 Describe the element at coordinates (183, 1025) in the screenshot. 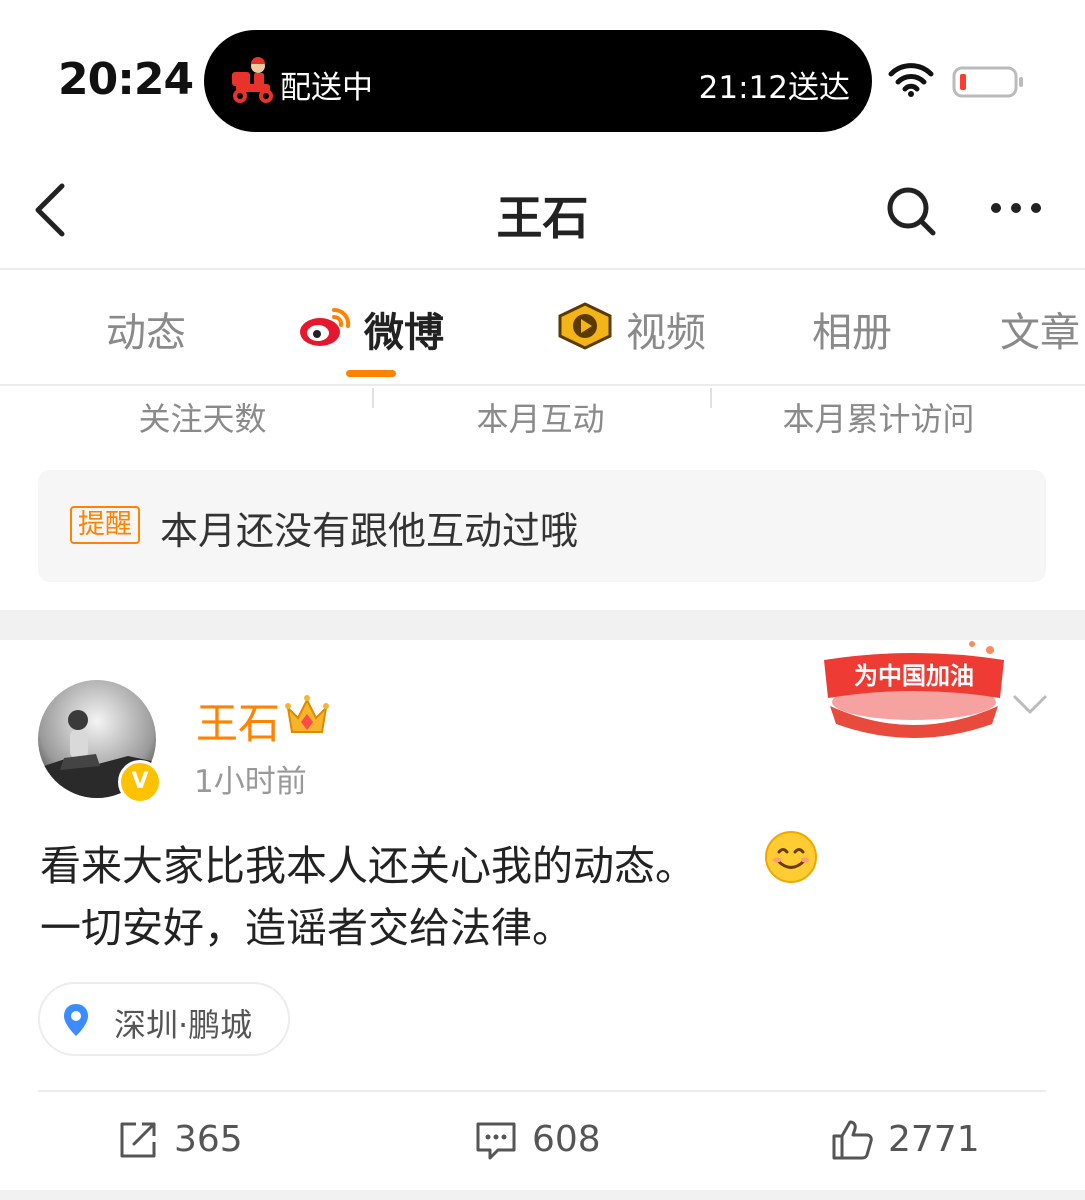

I see `location-text: 深圳·鹏城` at that location.